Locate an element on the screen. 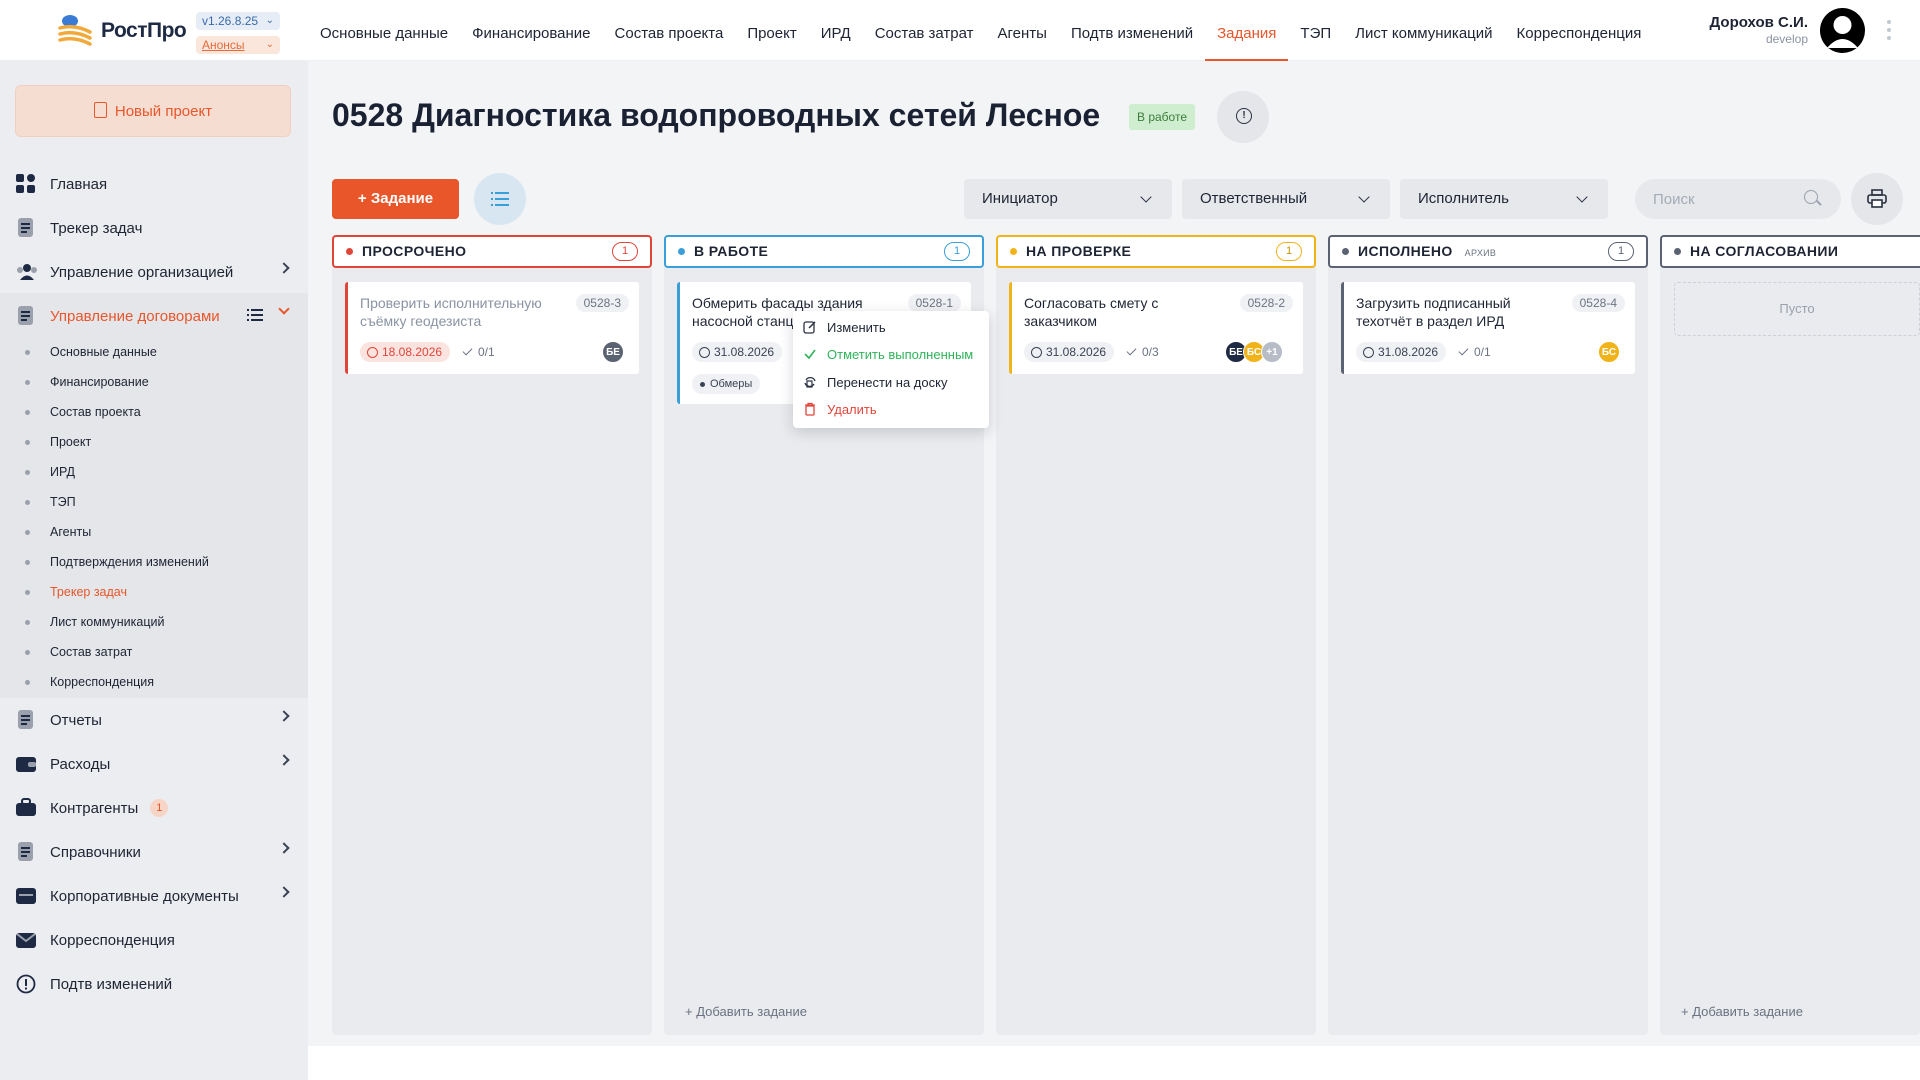 The width and height of the screenshot is (1920, 1080). briefcase-icon is located at coordinates (26, 808).